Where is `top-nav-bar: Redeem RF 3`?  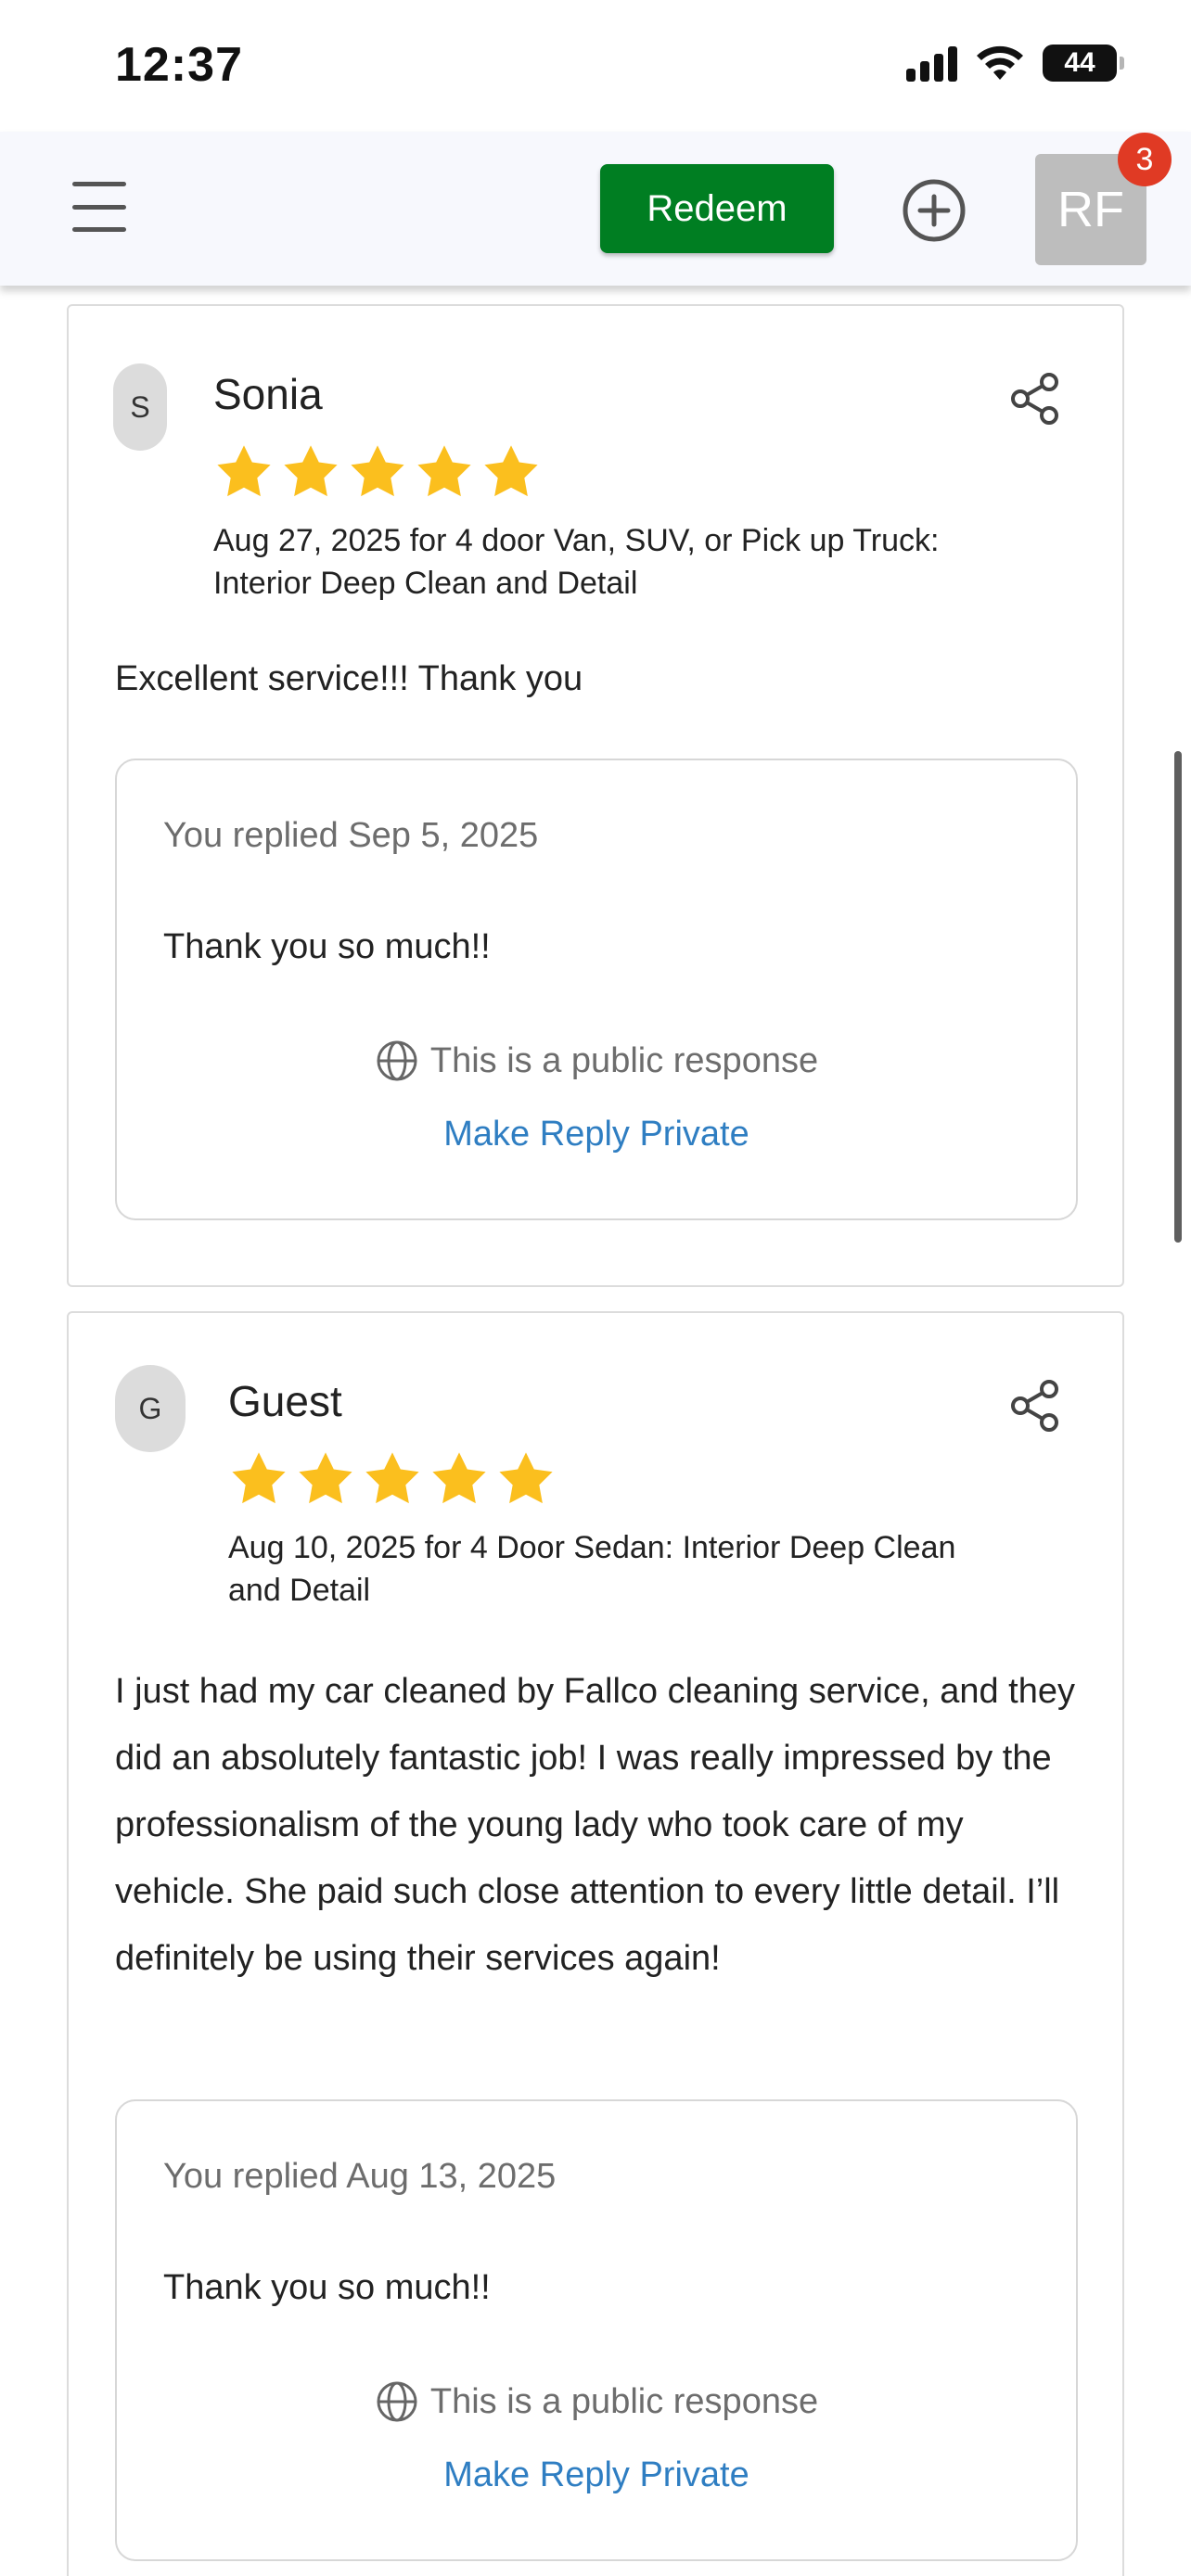
top-nav-bar: Redeem RF 3 is located at coordinates (595, 209).